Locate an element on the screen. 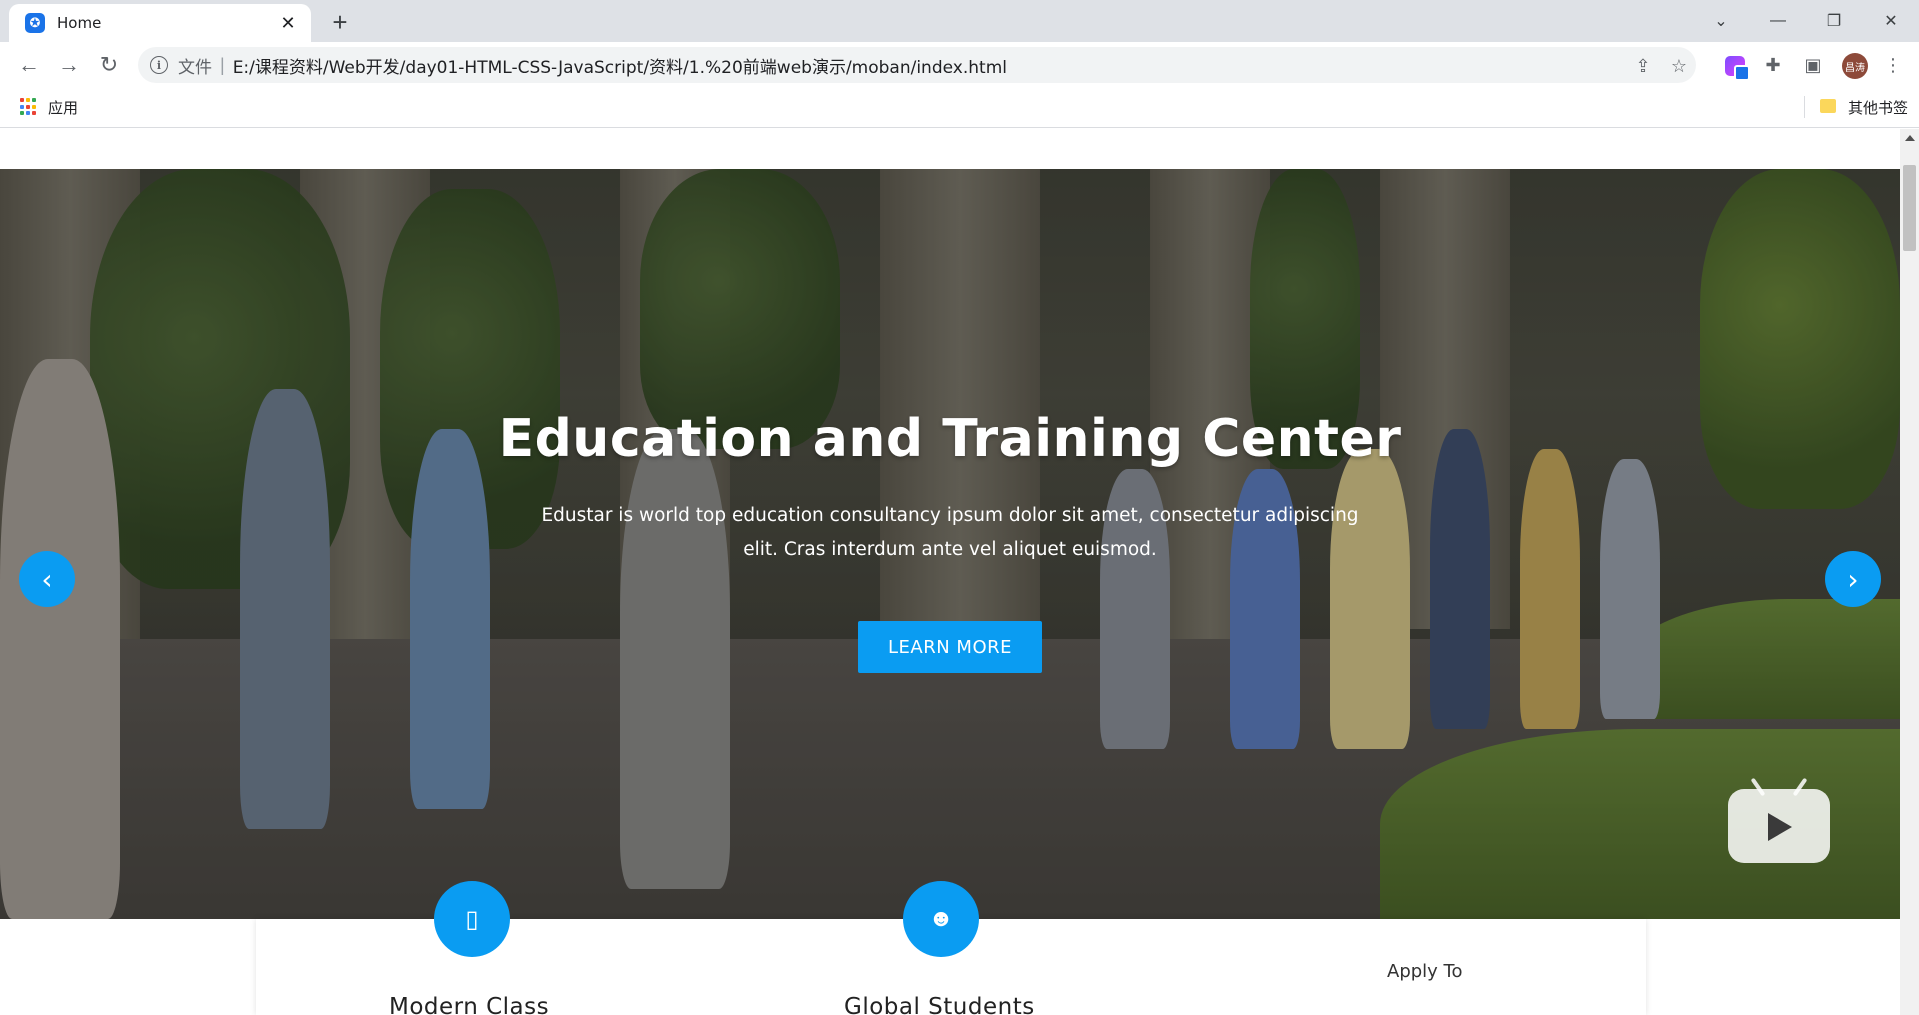 This screenshot has width=1919, height=1015. prev-slide-button: ‹ is located at coordinates (47, 579).